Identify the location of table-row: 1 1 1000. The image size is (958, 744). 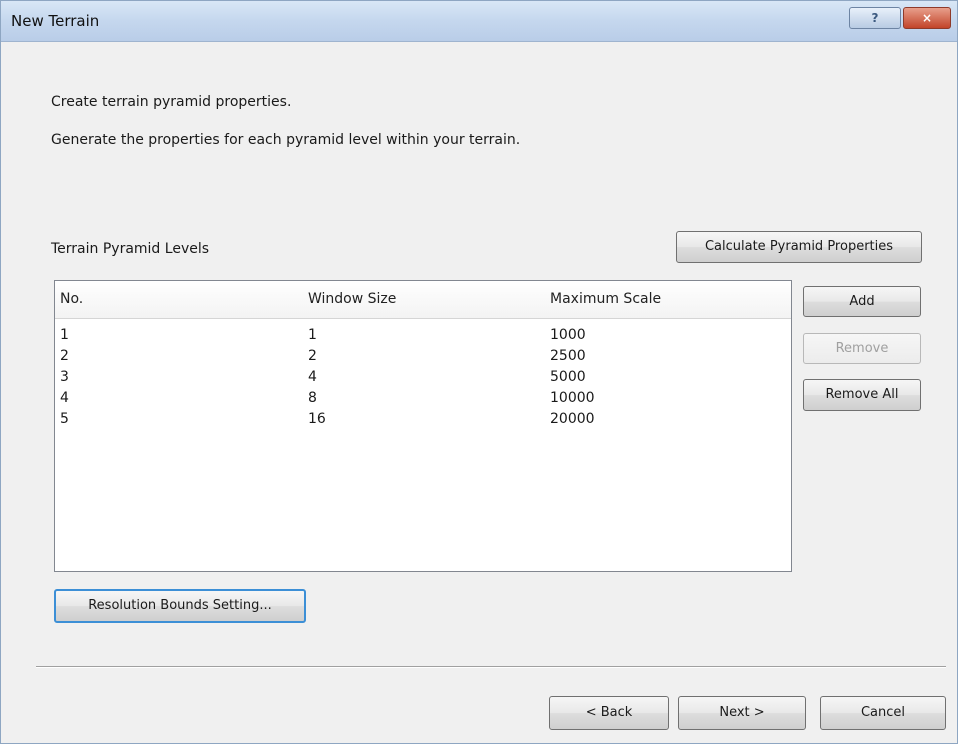
(423, 337).